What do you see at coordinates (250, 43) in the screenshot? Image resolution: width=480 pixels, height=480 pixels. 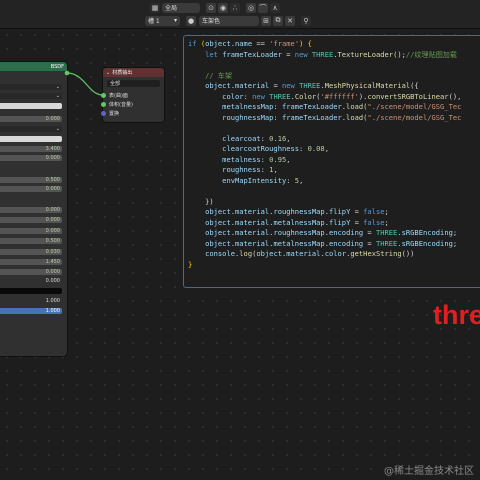 I see `code-line: if (object.name == 'frame') {` at bounding box center [250, 43].